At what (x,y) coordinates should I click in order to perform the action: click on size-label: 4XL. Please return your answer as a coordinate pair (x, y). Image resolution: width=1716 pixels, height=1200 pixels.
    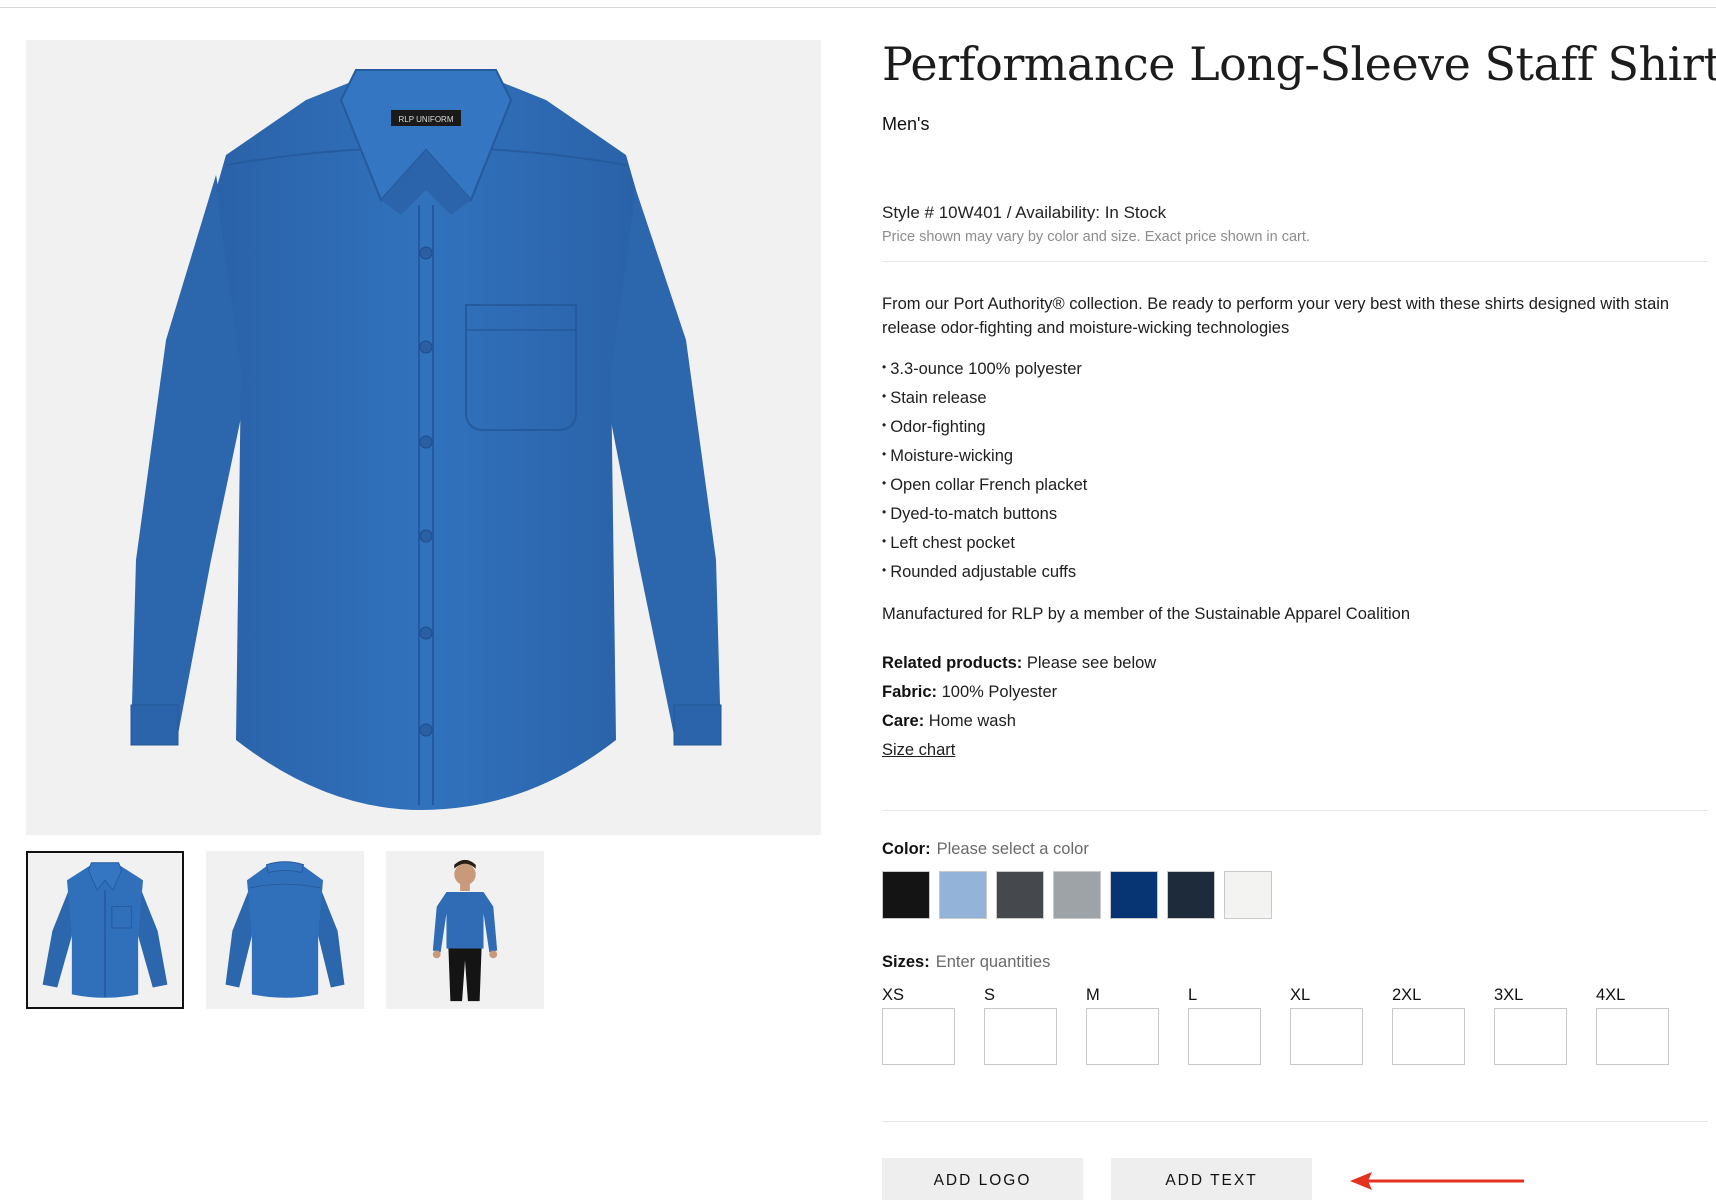
    Looking at the image, I should click on (1611, 995).